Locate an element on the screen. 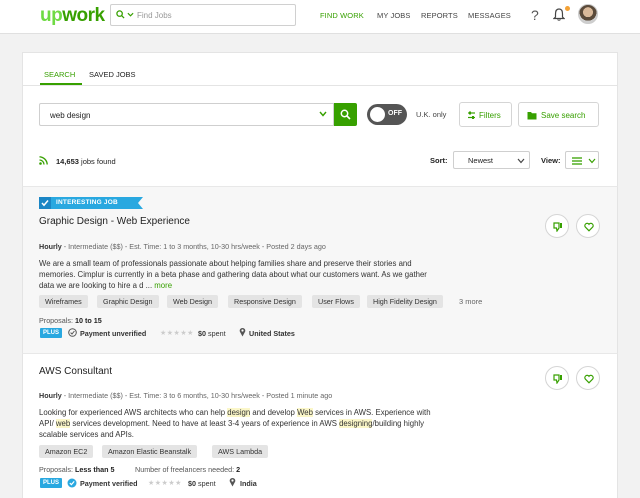 This screenshot has width=640, height=498. filters-label: Filters is located at coordinates (490, 115).